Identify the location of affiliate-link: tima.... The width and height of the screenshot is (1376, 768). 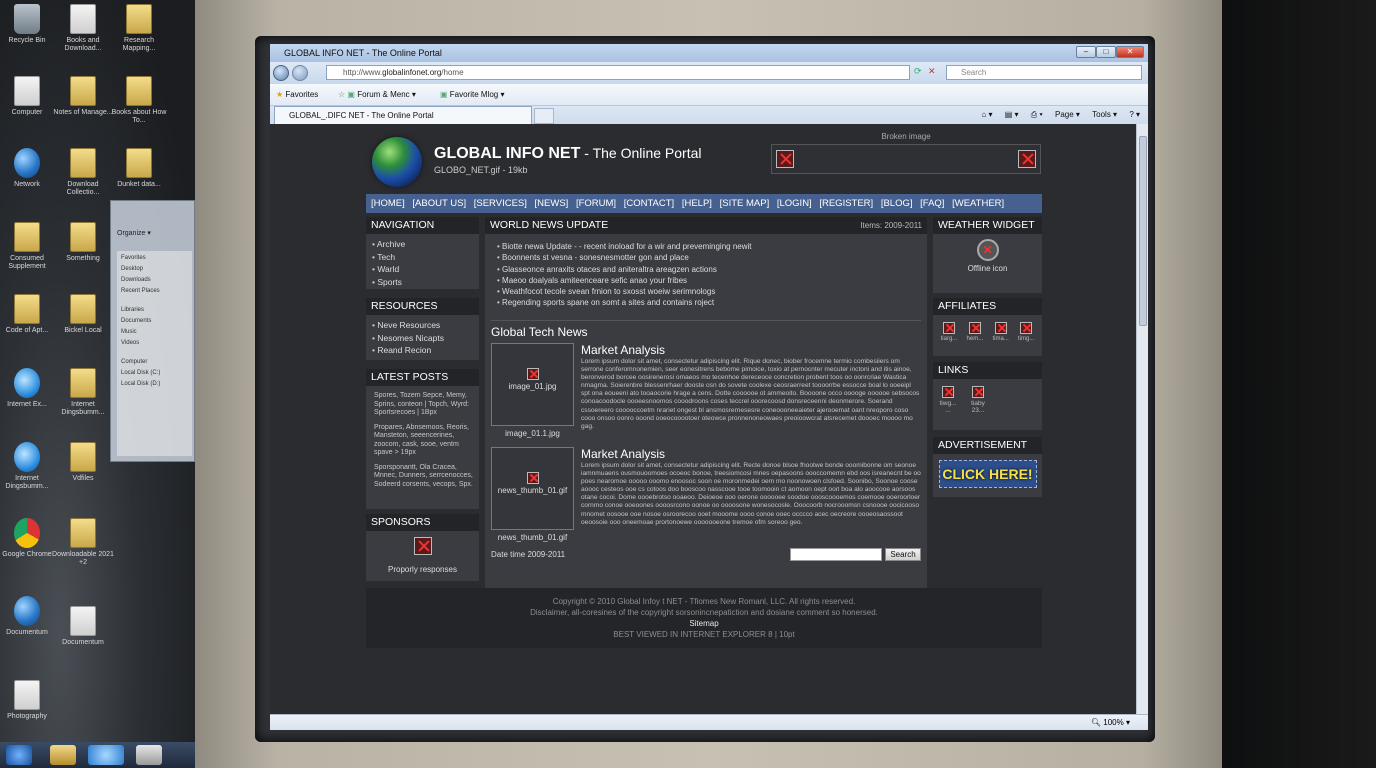
(1000, 332).